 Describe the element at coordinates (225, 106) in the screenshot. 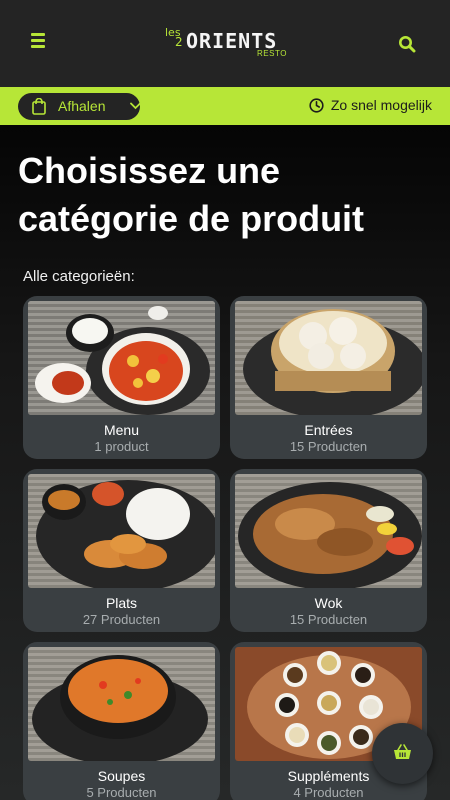

I see `order-options-bar: Afhalen Zo snel mogelijk` at that location.